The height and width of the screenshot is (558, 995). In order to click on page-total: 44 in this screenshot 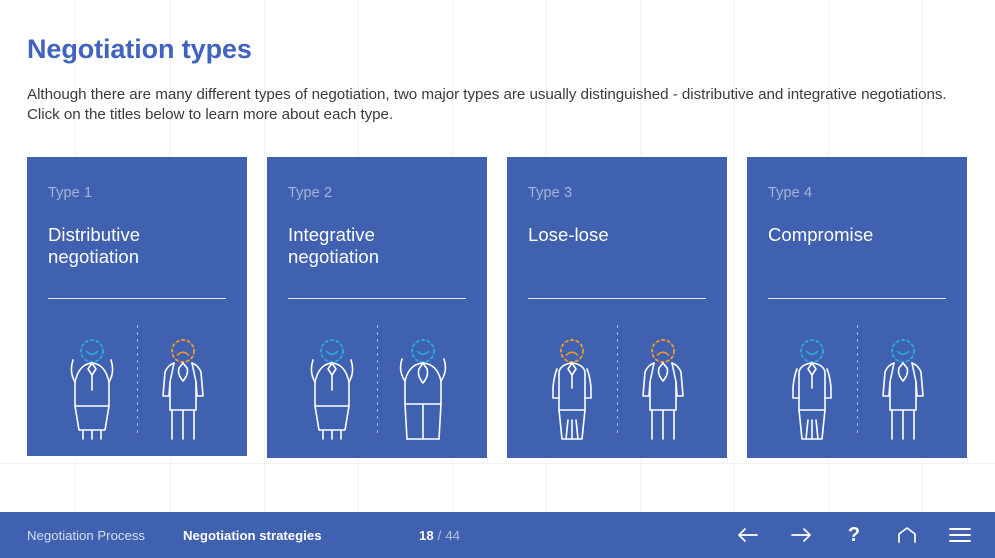, I will do `click(453, 535)`.